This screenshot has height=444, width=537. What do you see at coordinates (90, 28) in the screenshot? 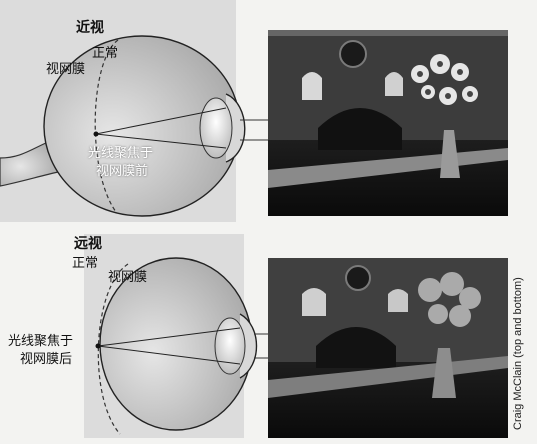
I see `nearsighted-title: 近视` at bounding box center [90, 28].